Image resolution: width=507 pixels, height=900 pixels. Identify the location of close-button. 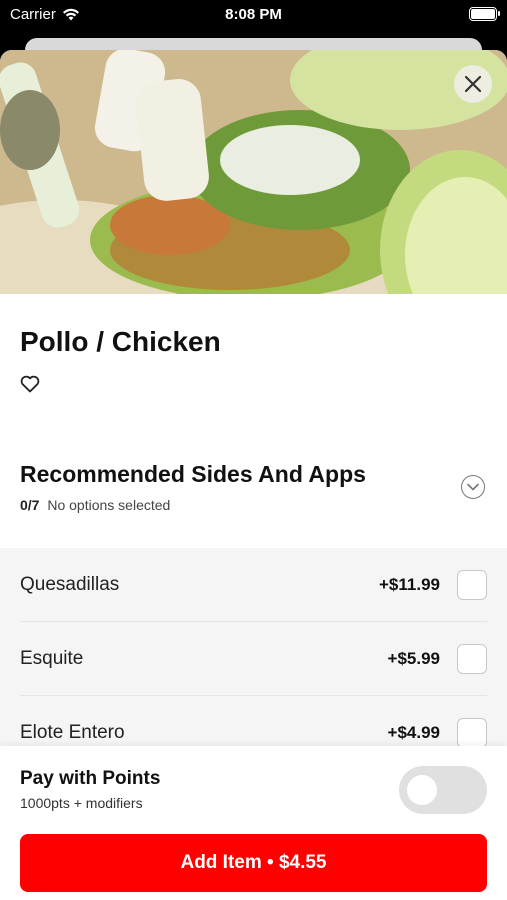
(473, 84).